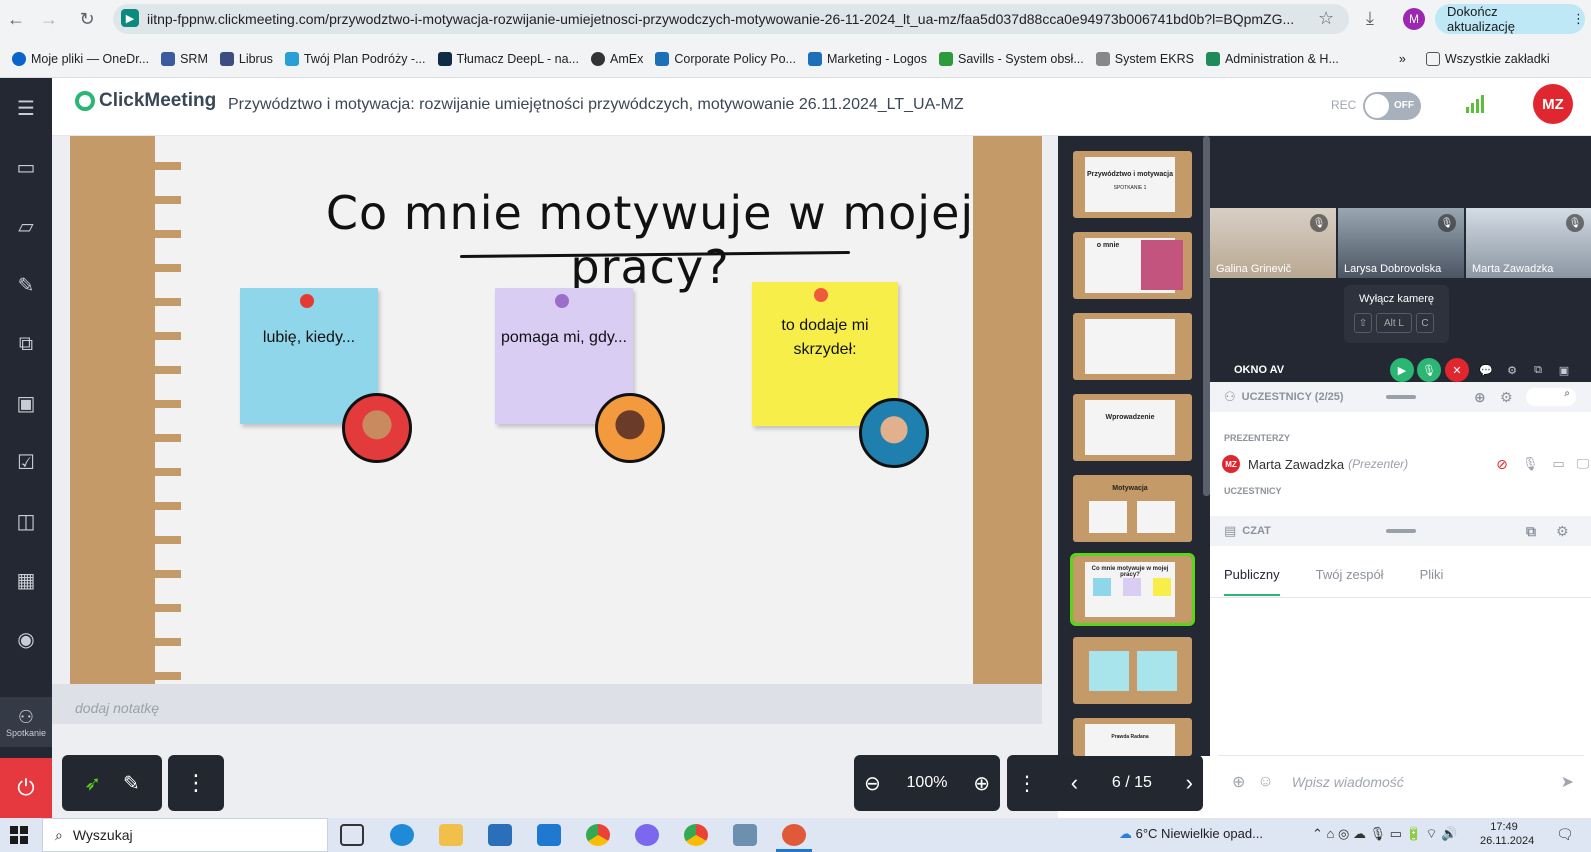 The height and width of the screenshot is (852, 1591). What do you see at coordinates (647, 835) in the screenshot?
I see `copilot-icon` at bounding box center [647, 835].